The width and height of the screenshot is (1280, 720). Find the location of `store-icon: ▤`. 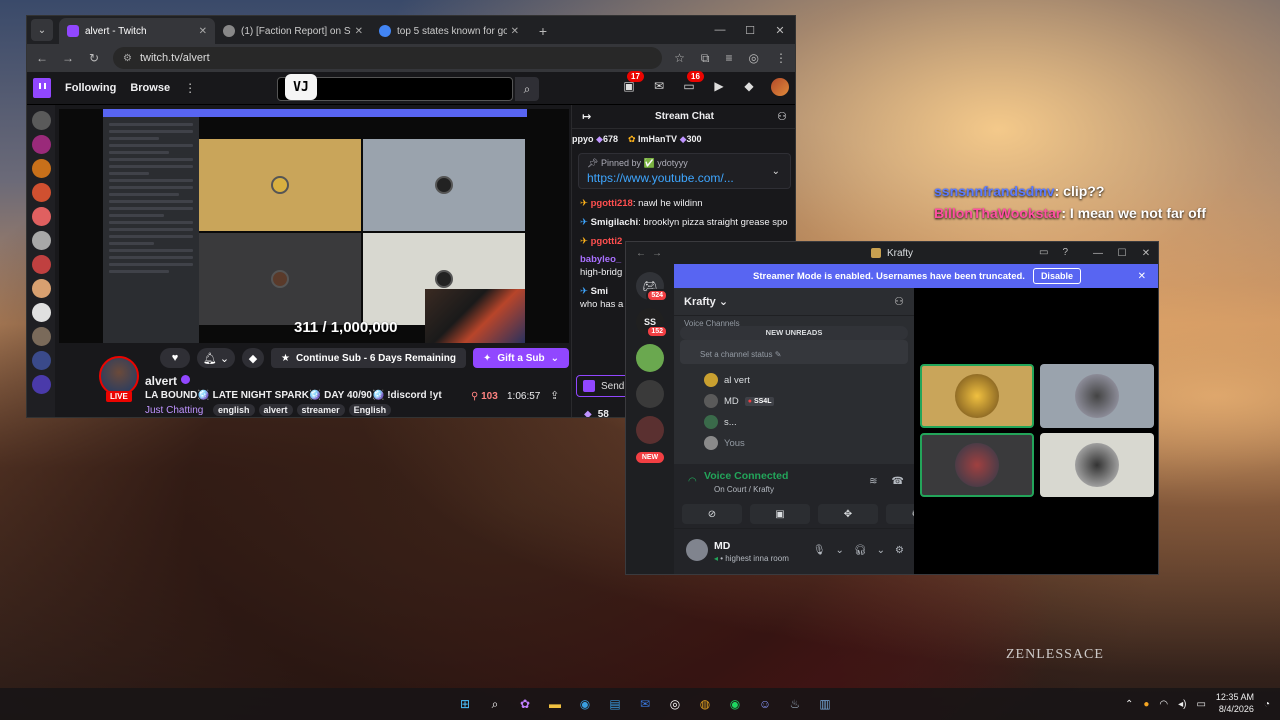

store-icon: ▤ is located at coordinates (615, 704).